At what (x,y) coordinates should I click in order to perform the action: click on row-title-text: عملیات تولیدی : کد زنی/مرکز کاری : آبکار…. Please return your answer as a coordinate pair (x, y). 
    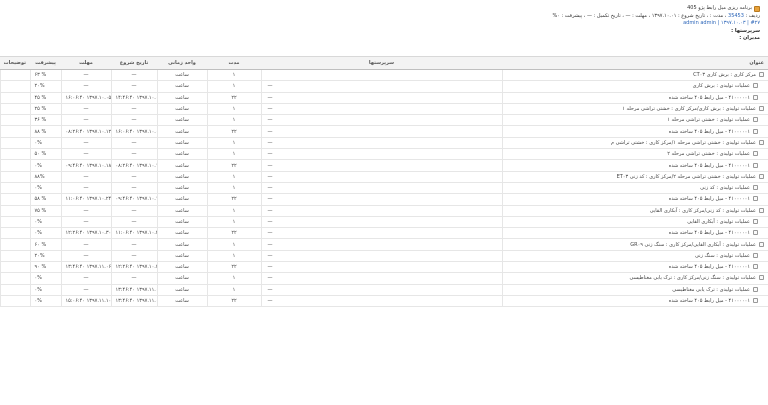
    Looking at the image, I should click on (703, 211).